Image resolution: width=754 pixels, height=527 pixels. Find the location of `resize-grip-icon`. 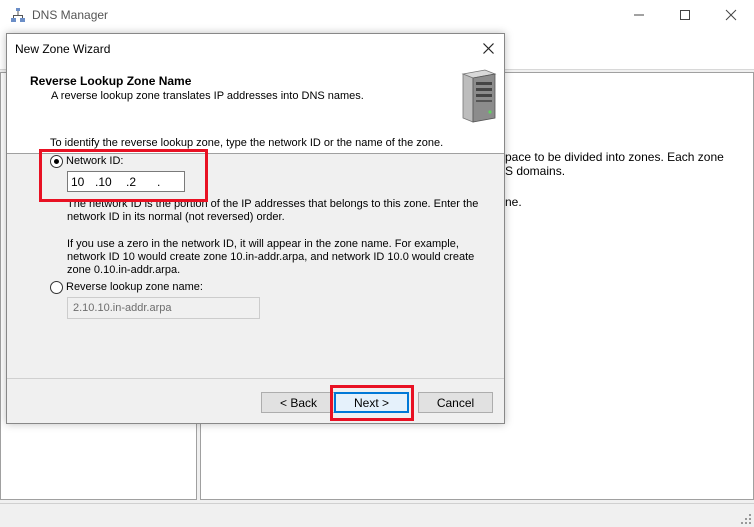

resize-grip-icon is located at coordinates (746, 519).